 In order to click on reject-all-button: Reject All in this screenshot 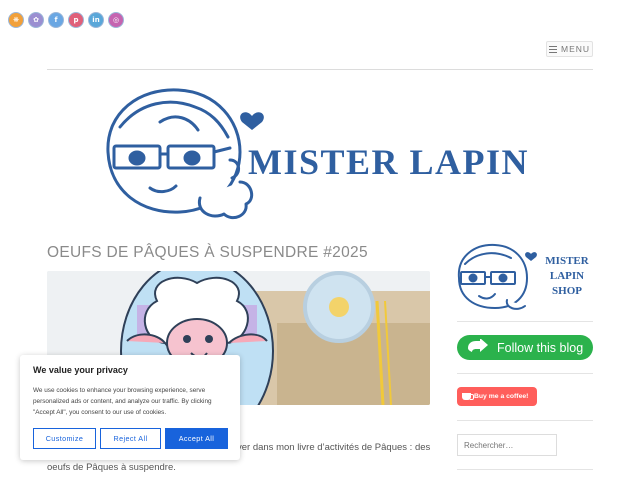, I will do `click(130, 438)`.